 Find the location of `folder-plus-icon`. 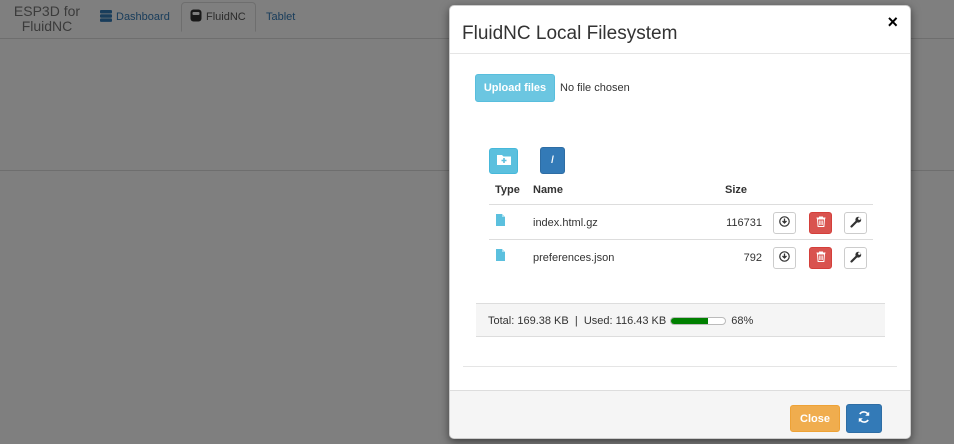

folder-plus-icon is located at coordinates (504, 161).